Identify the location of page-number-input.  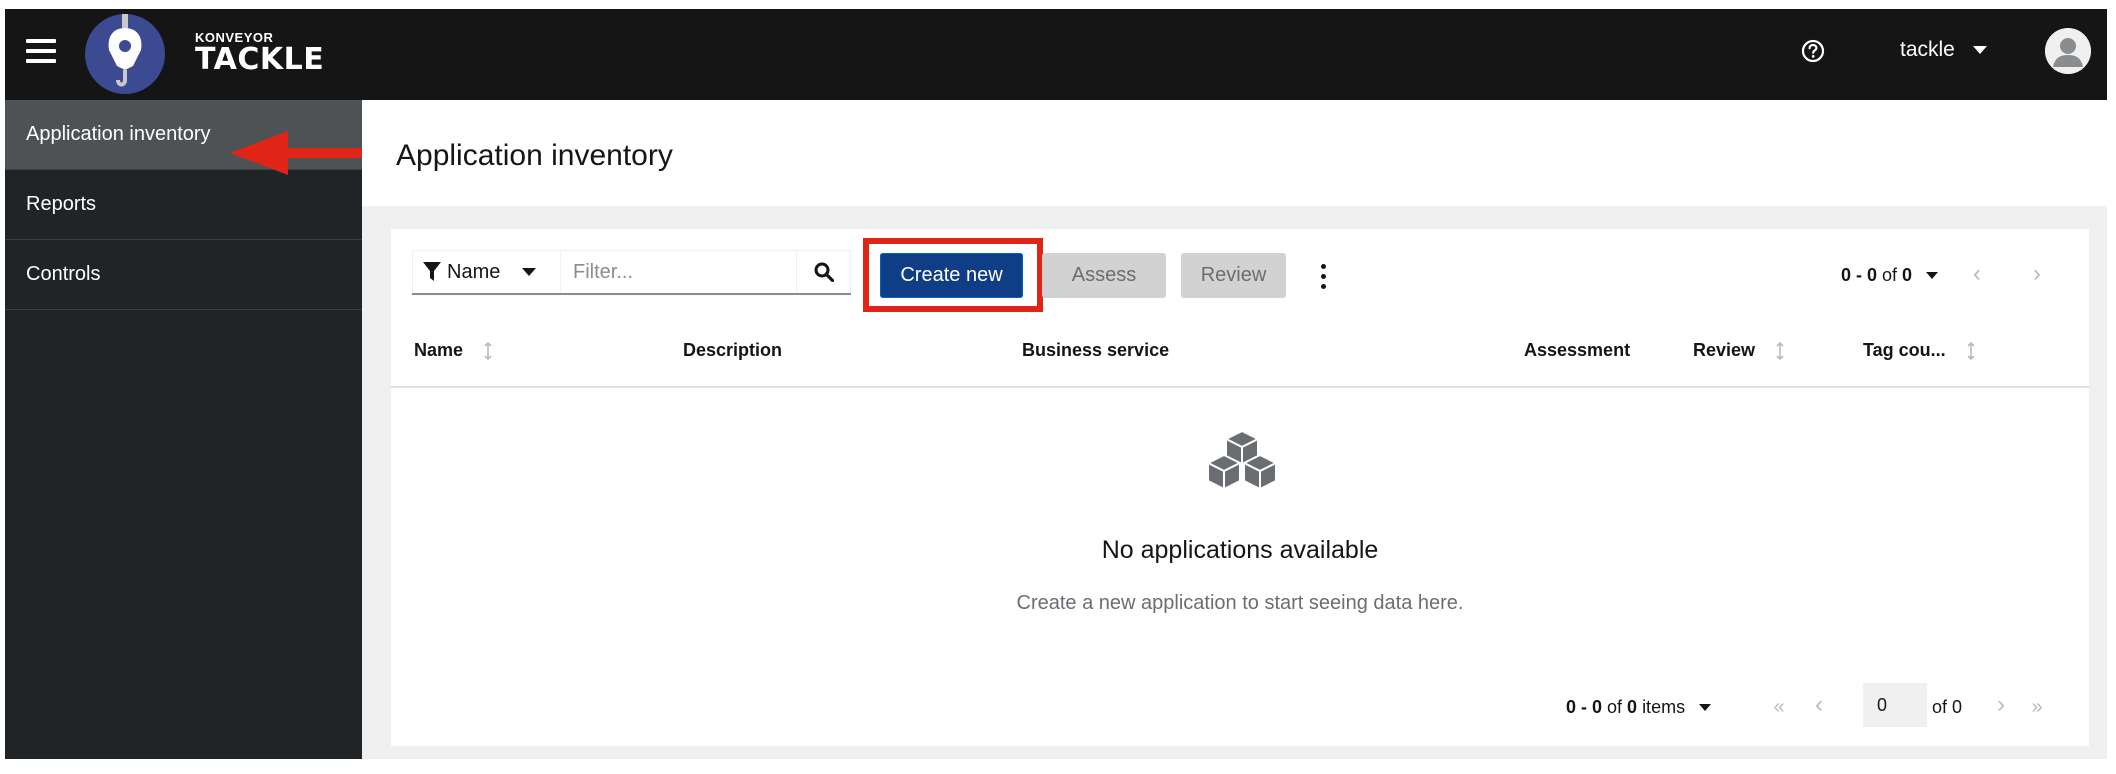
(1895, 705).